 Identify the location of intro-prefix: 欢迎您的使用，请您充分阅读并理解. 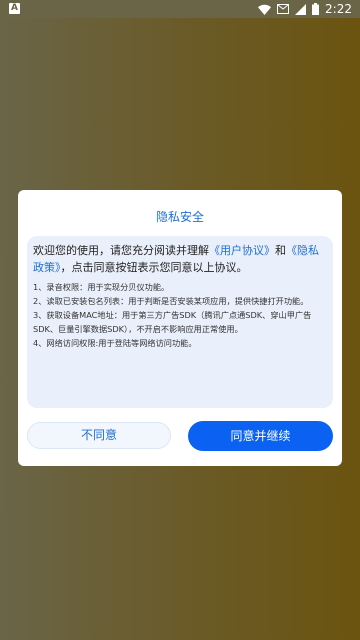
(121, 250).